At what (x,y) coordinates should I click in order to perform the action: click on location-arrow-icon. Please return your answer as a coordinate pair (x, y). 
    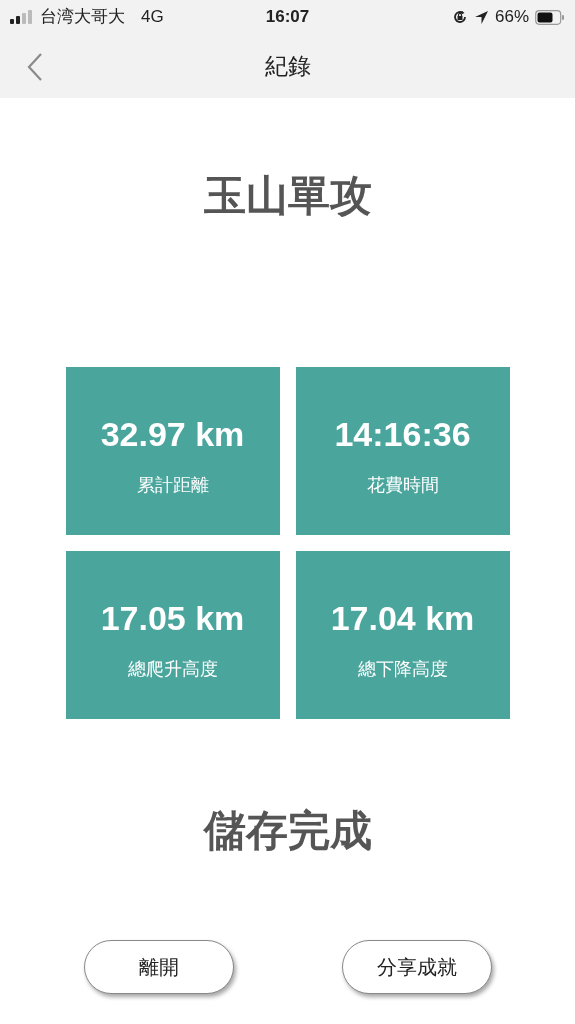
    Looking at the image, I should click on (481, 17).